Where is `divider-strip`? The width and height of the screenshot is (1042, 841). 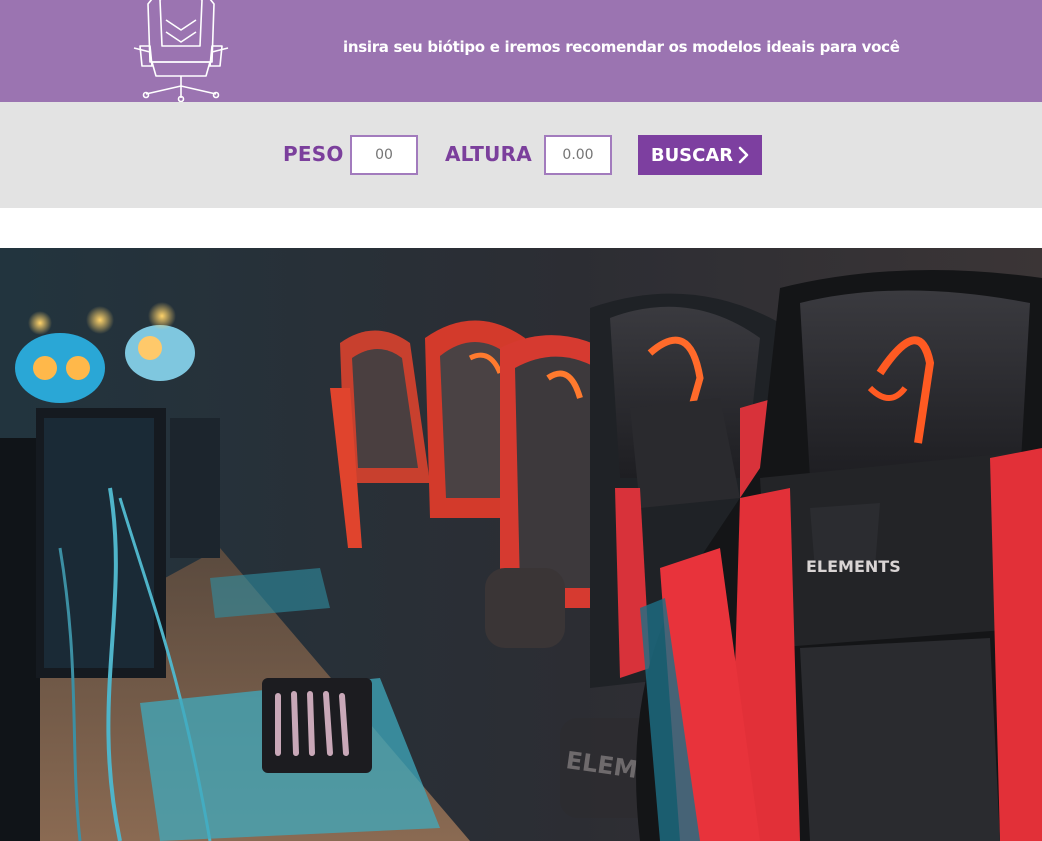
divider-strip is located at coordinates (521, 228).